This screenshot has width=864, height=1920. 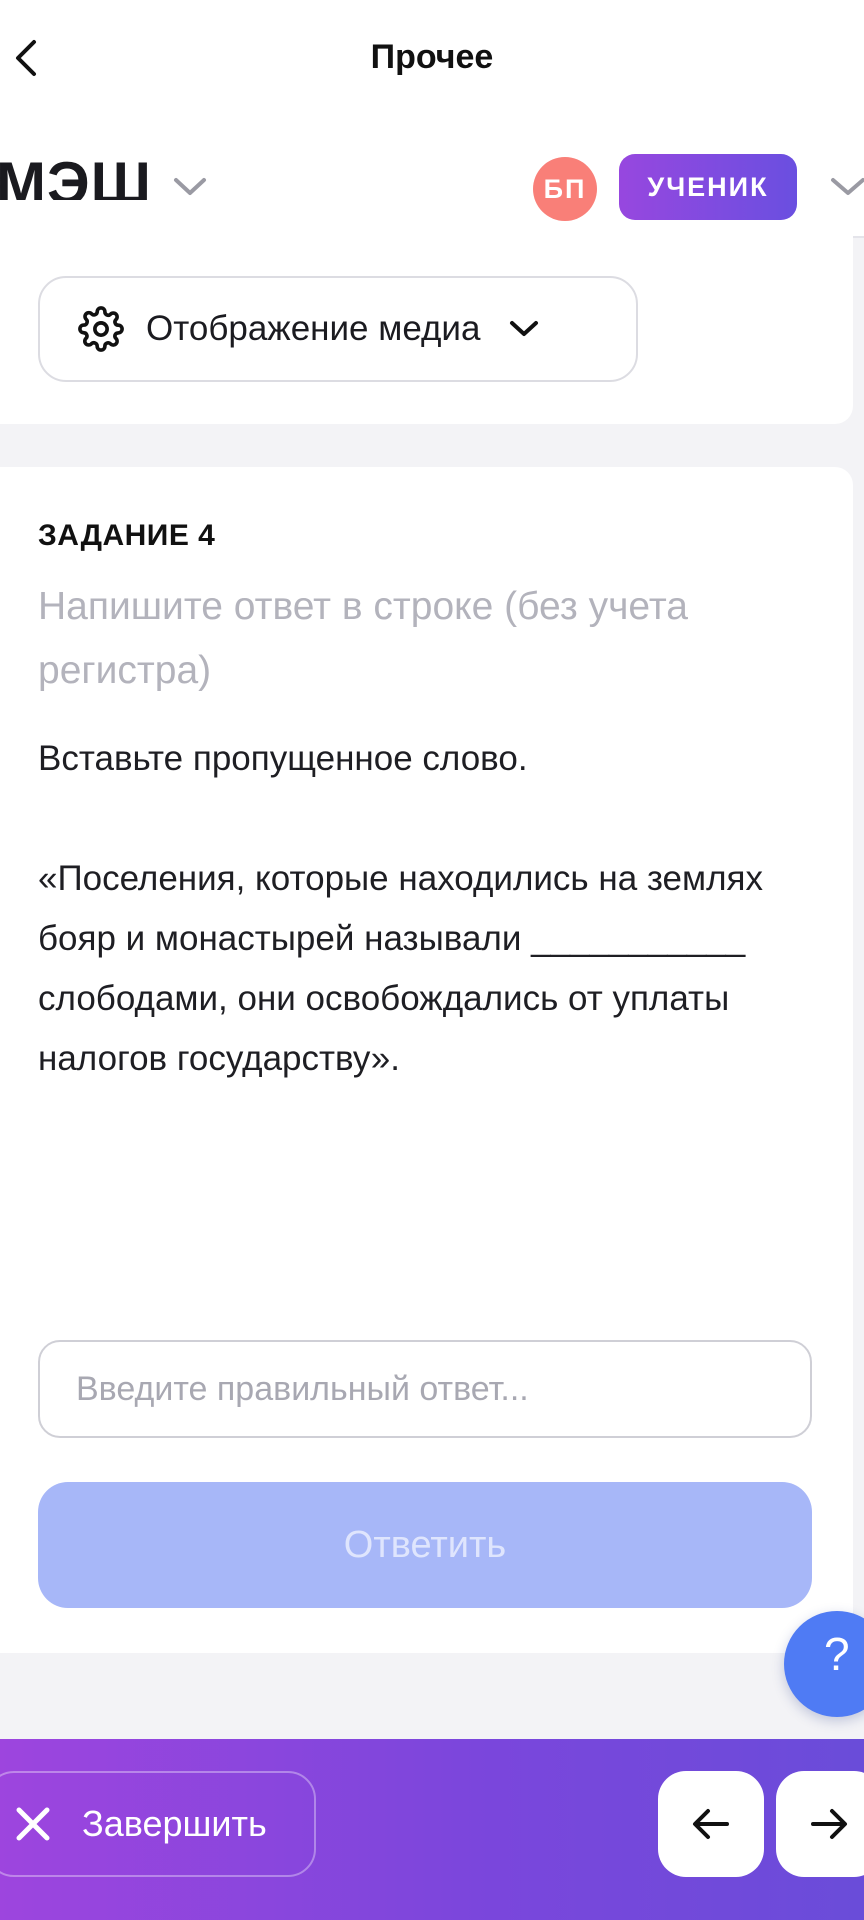 I want to click on submit-answer-button: Ответить, so click(x=425, y=1545).